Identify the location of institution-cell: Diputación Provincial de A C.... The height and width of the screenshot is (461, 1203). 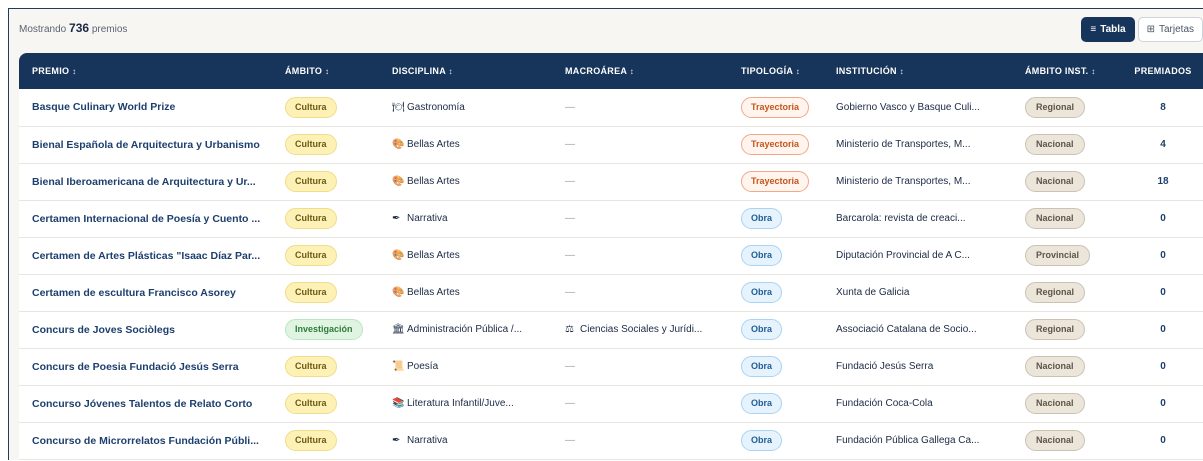
(917, 255).